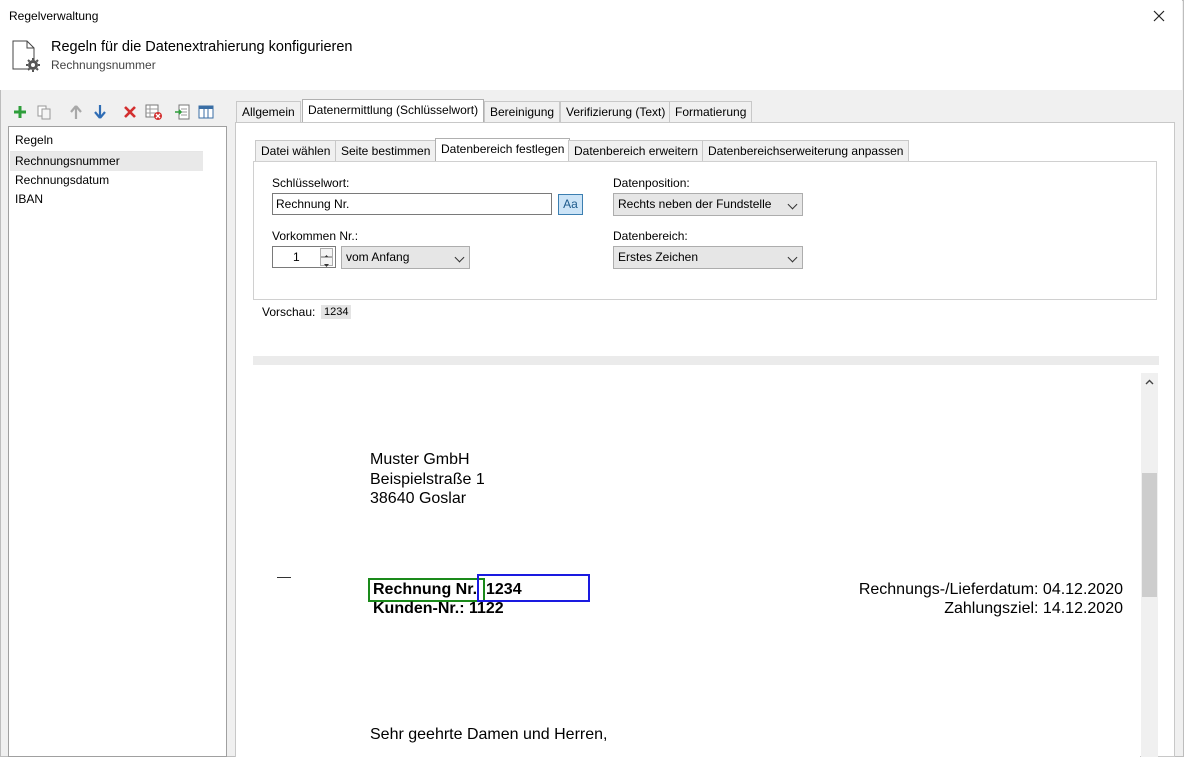 This screenshot has width=1184, height=757. What do you see at coordinates (378, 257) in the screenshot?
I see `occurrence-direction-value: vom Anfang` at bounding box center [378, 257].